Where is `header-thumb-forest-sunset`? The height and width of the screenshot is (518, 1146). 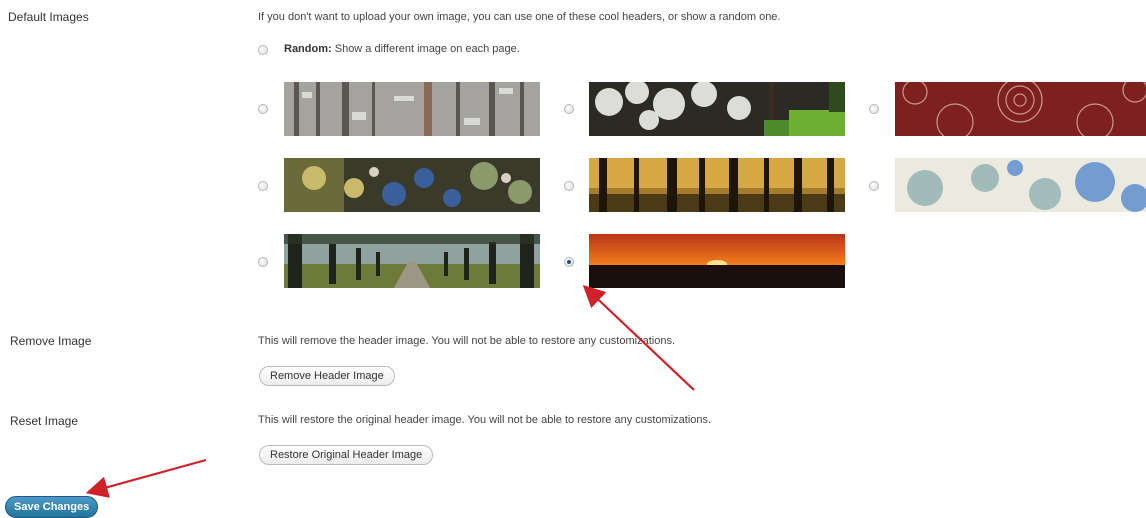
header-thumb-forest-sunset is located at coordinates (717, 185).